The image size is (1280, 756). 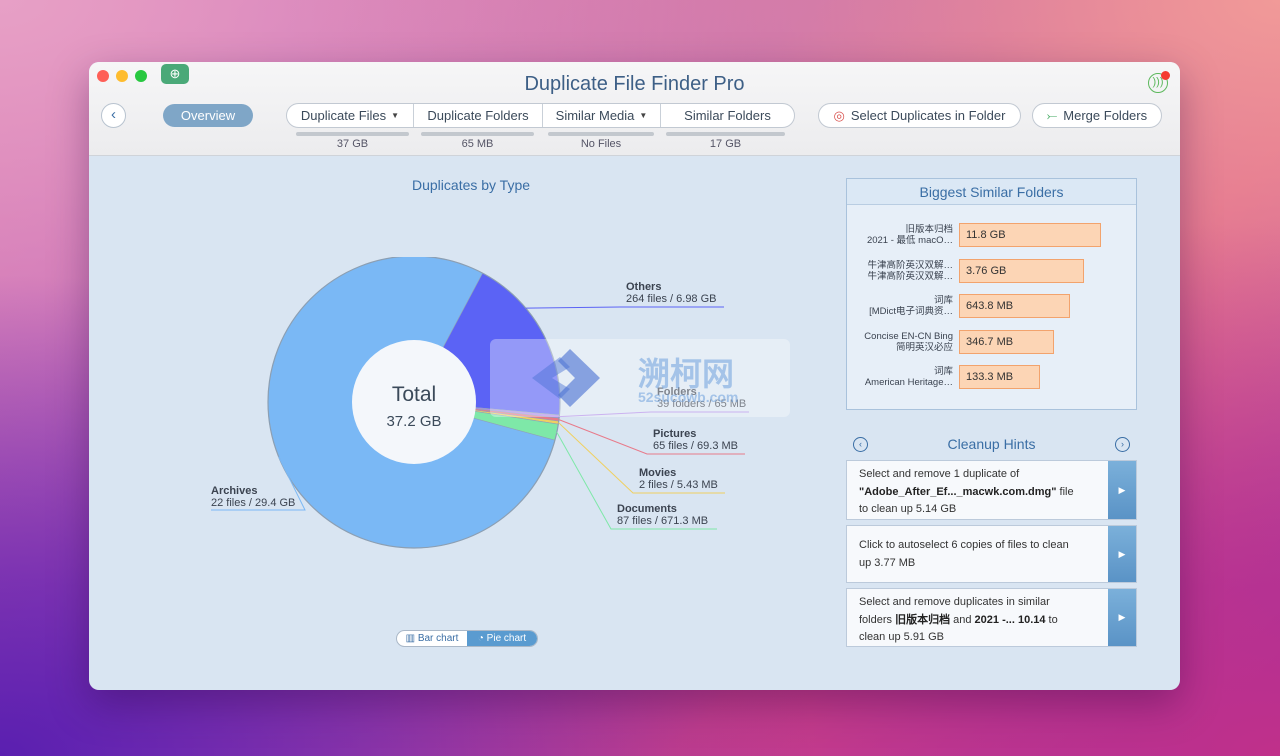 I want to click on pie-center-value: 37.2 GB, so click(x=413, y=421).